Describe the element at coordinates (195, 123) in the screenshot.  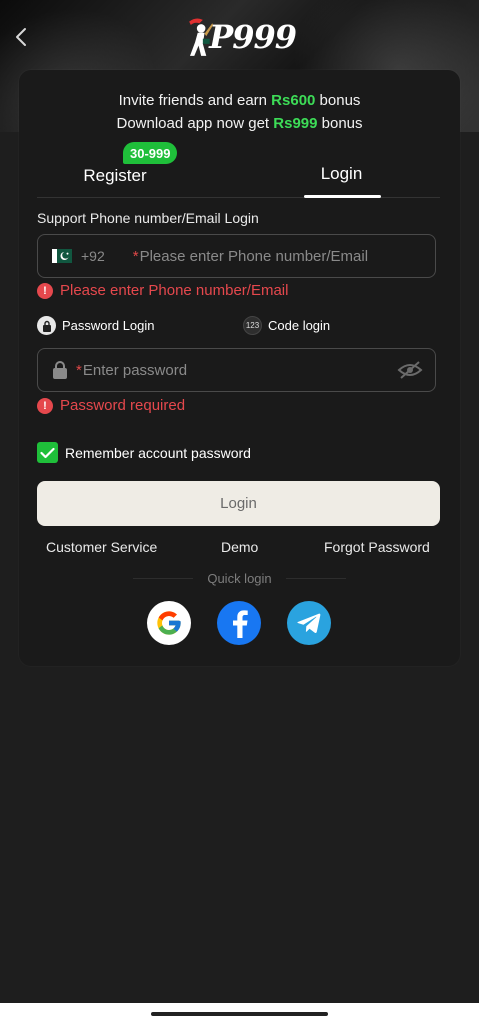
I see `promo-text: Download app now get` at that location.